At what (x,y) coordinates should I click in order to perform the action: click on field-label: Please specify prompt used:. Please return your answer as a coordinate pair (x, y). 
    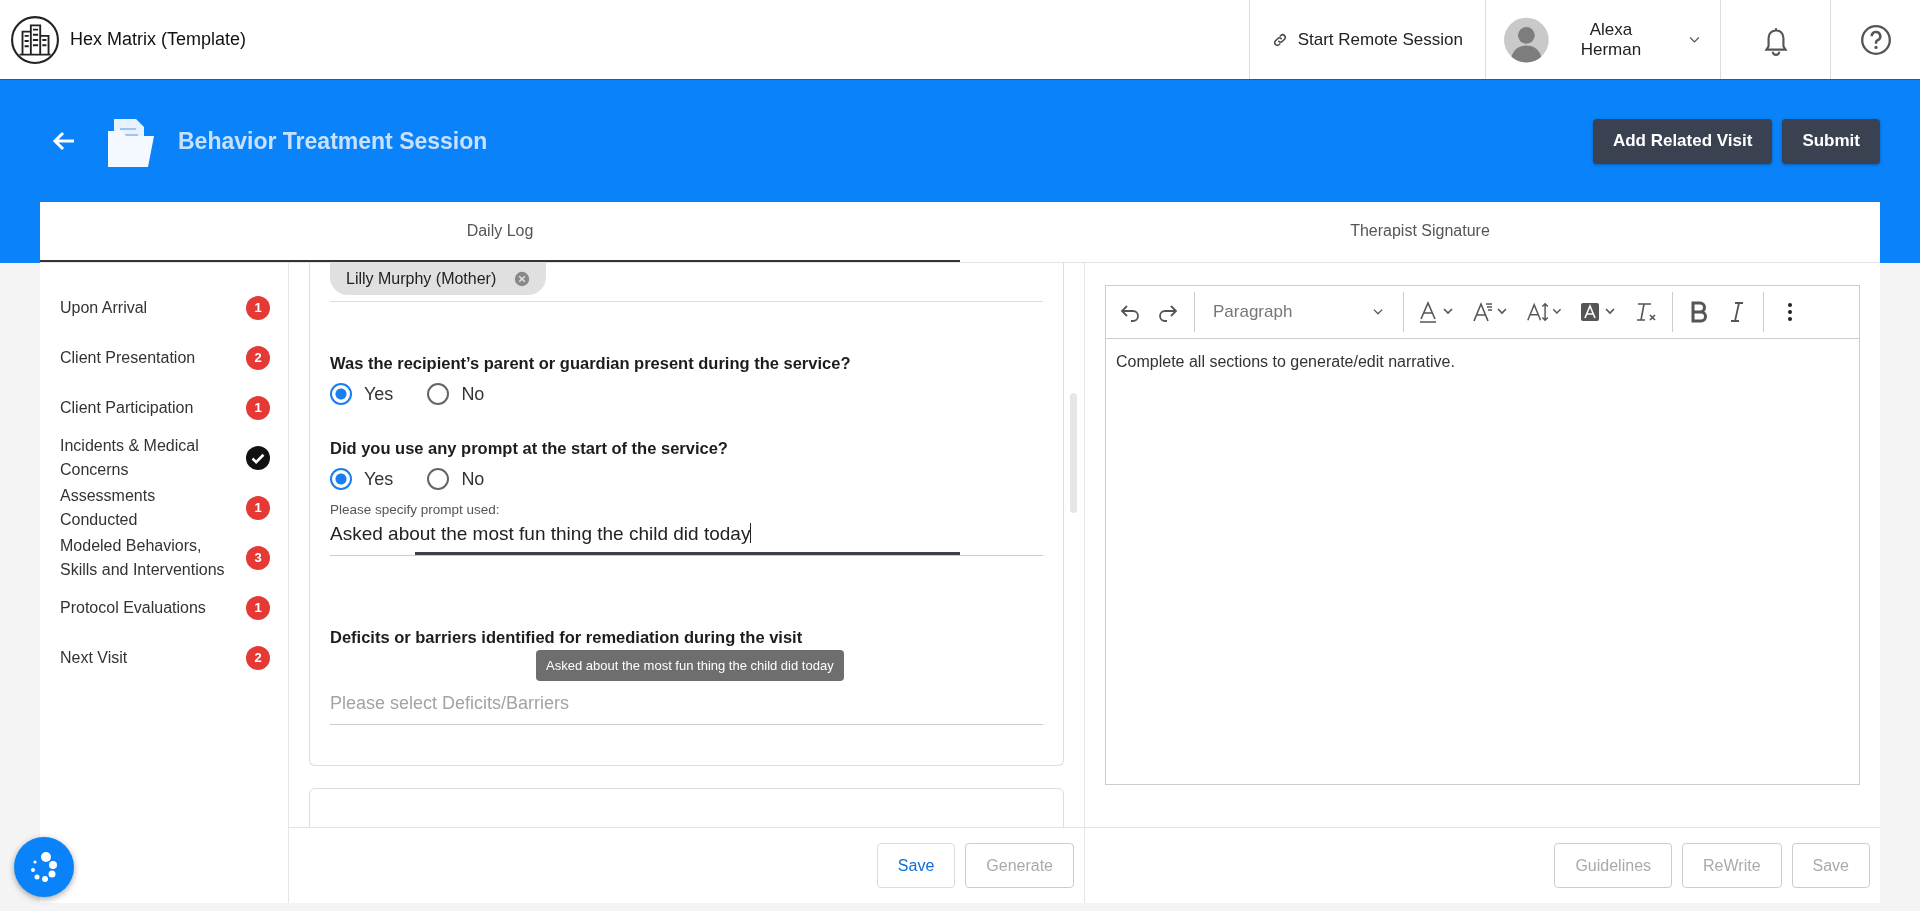
    Looking at the image, I should click on (415, 509).